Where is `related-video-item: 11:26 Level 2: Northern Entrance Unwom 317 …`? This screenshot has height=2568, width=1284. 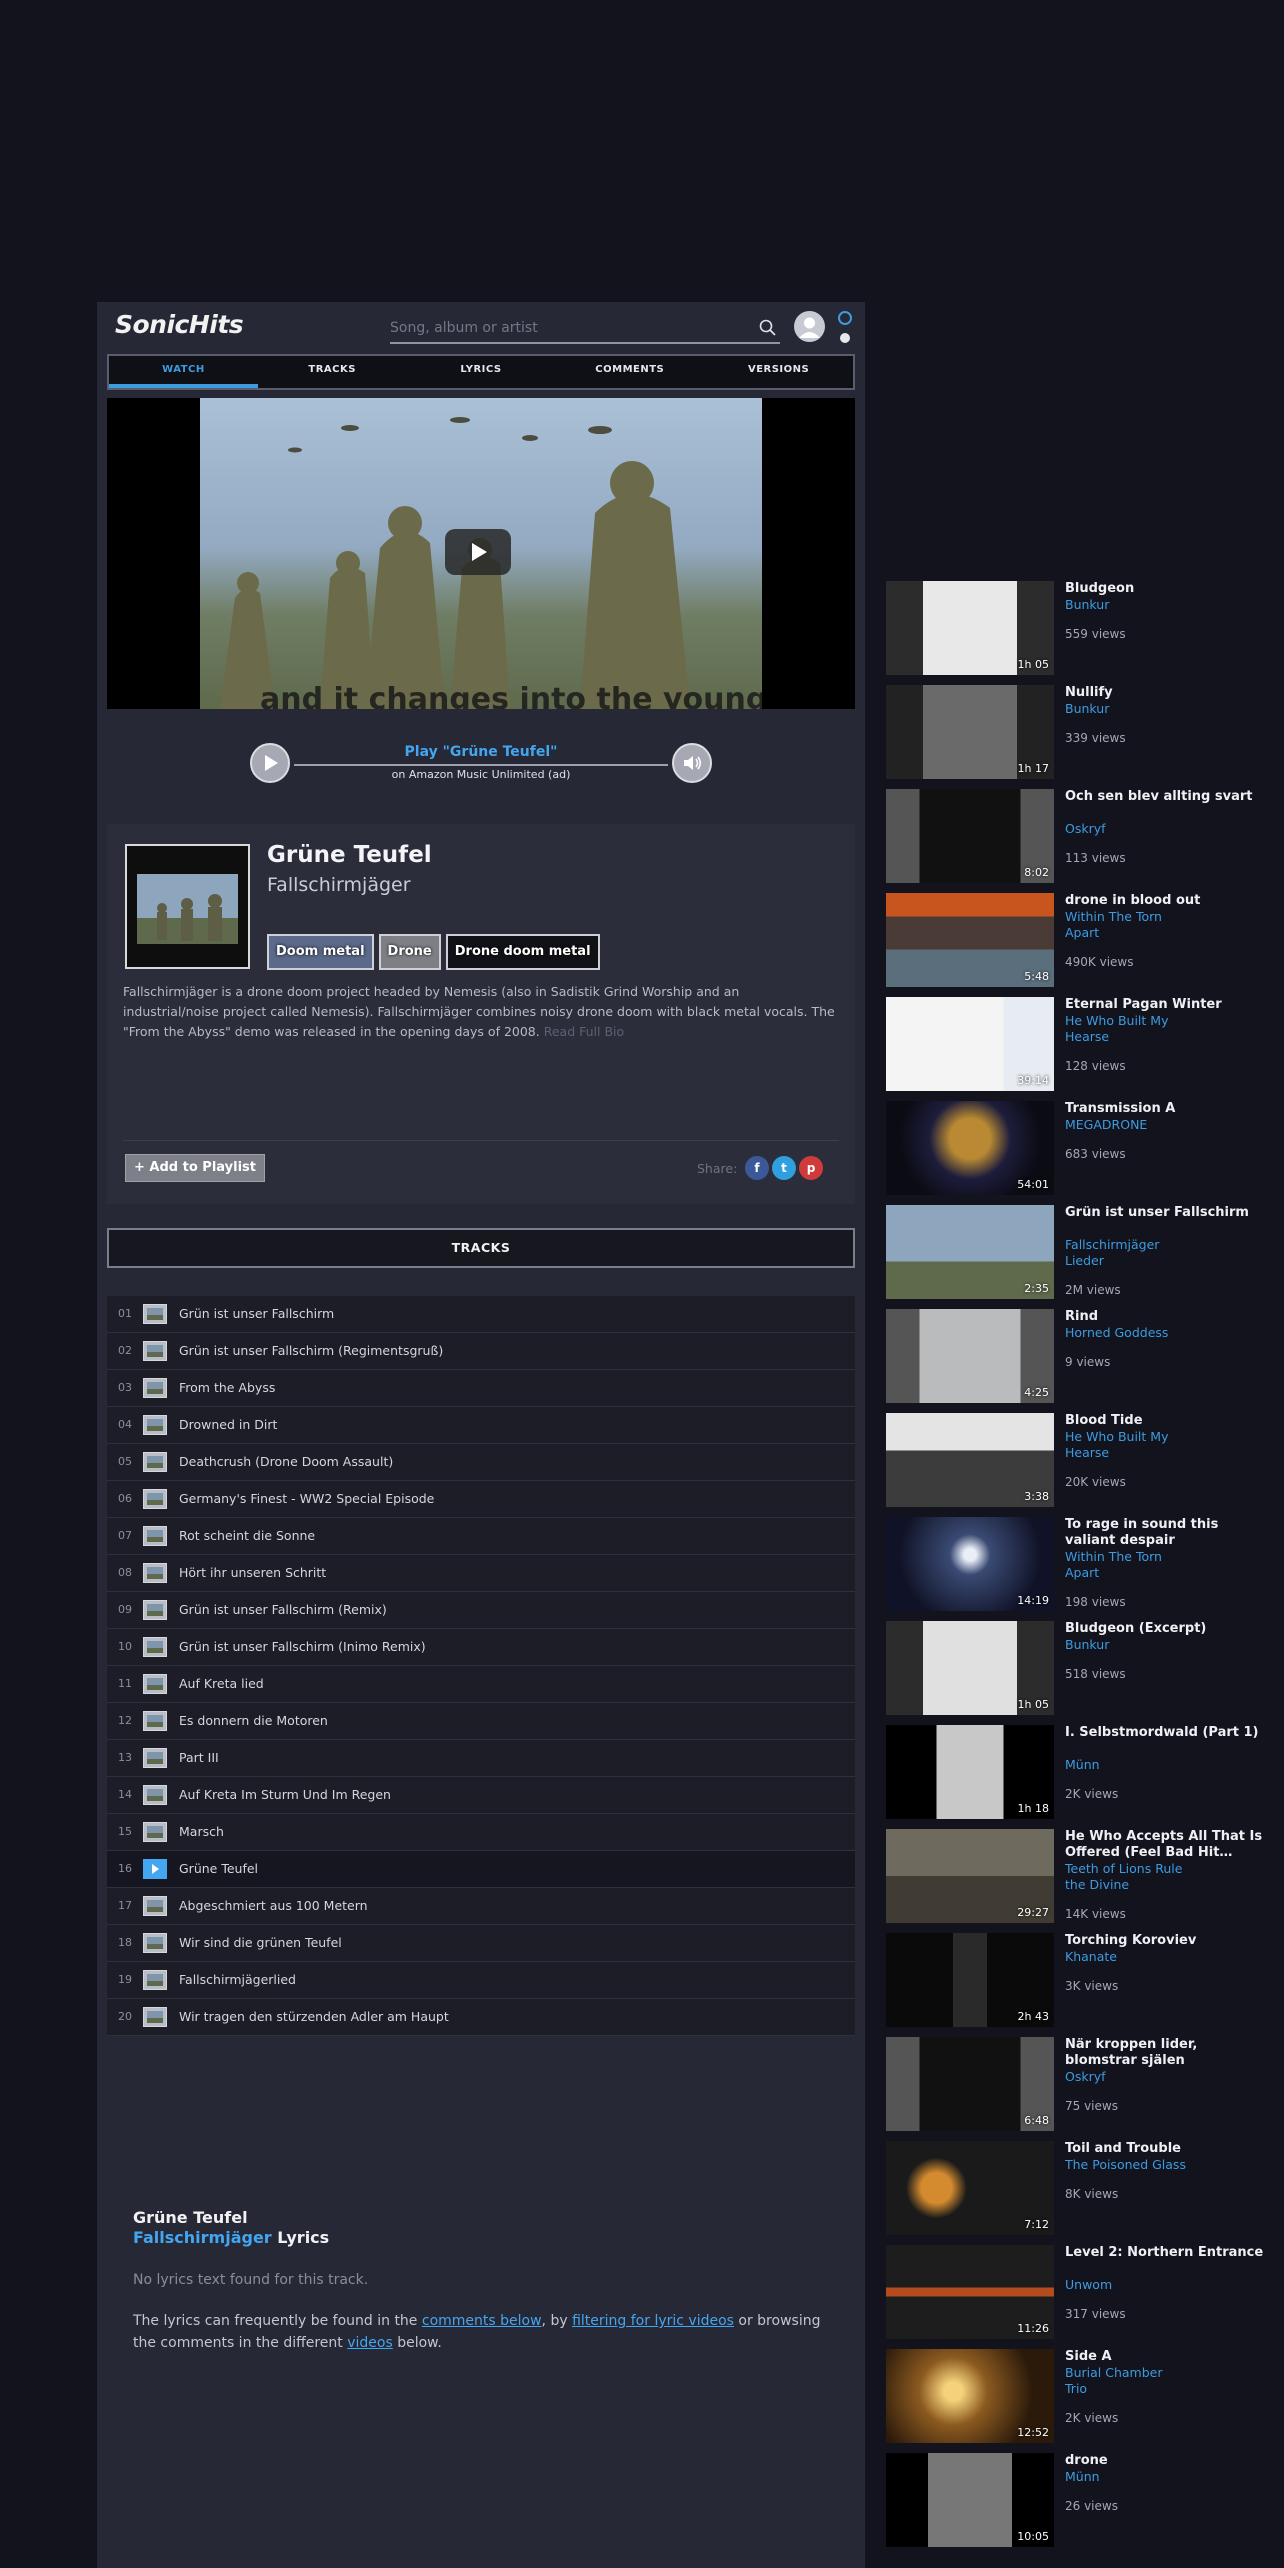 related-video-item: 11:26 Level 2: Northern Entrance Unwom 317 … is located at coordinates (1076, 2297).